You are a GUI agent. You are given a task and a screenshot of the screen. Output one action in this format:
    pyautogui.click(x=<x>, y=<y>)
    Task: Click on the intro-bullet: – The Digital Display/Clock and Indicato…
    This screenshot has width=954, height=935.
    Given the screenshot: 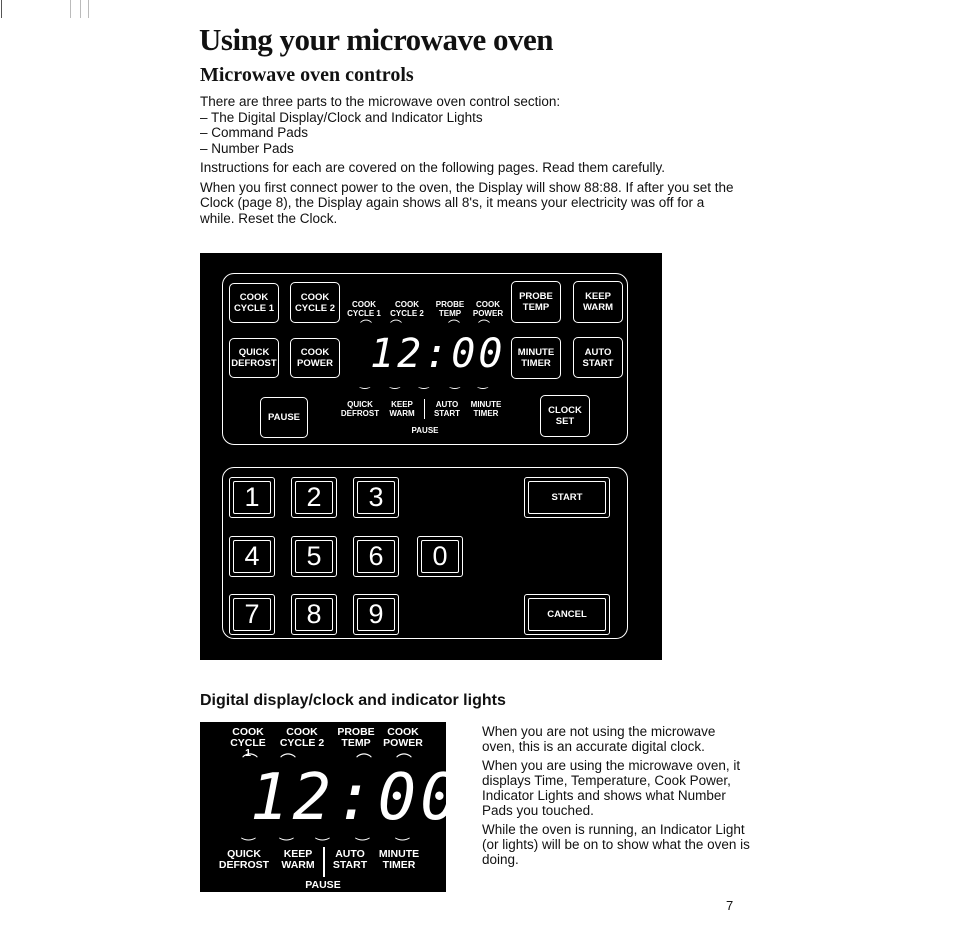 What is the action you would take?
    pyautogui.click(x=341, y=117)
    